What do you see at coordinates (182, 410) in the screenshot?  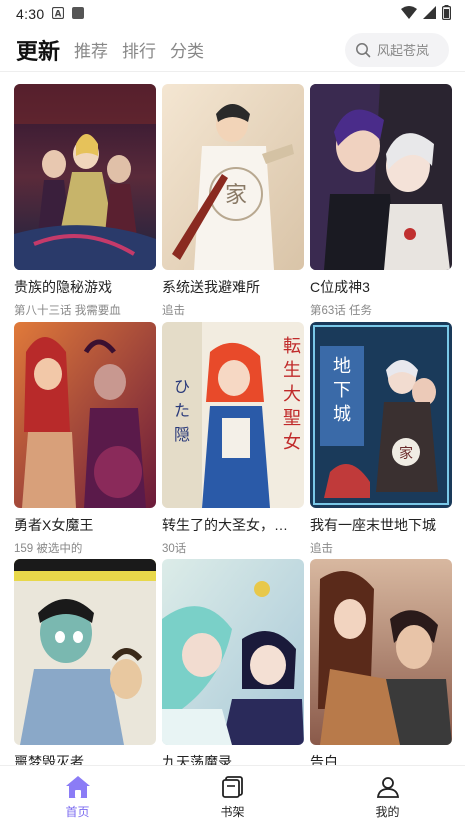 I see `svg-text: た` at bounding box center [182, 410].